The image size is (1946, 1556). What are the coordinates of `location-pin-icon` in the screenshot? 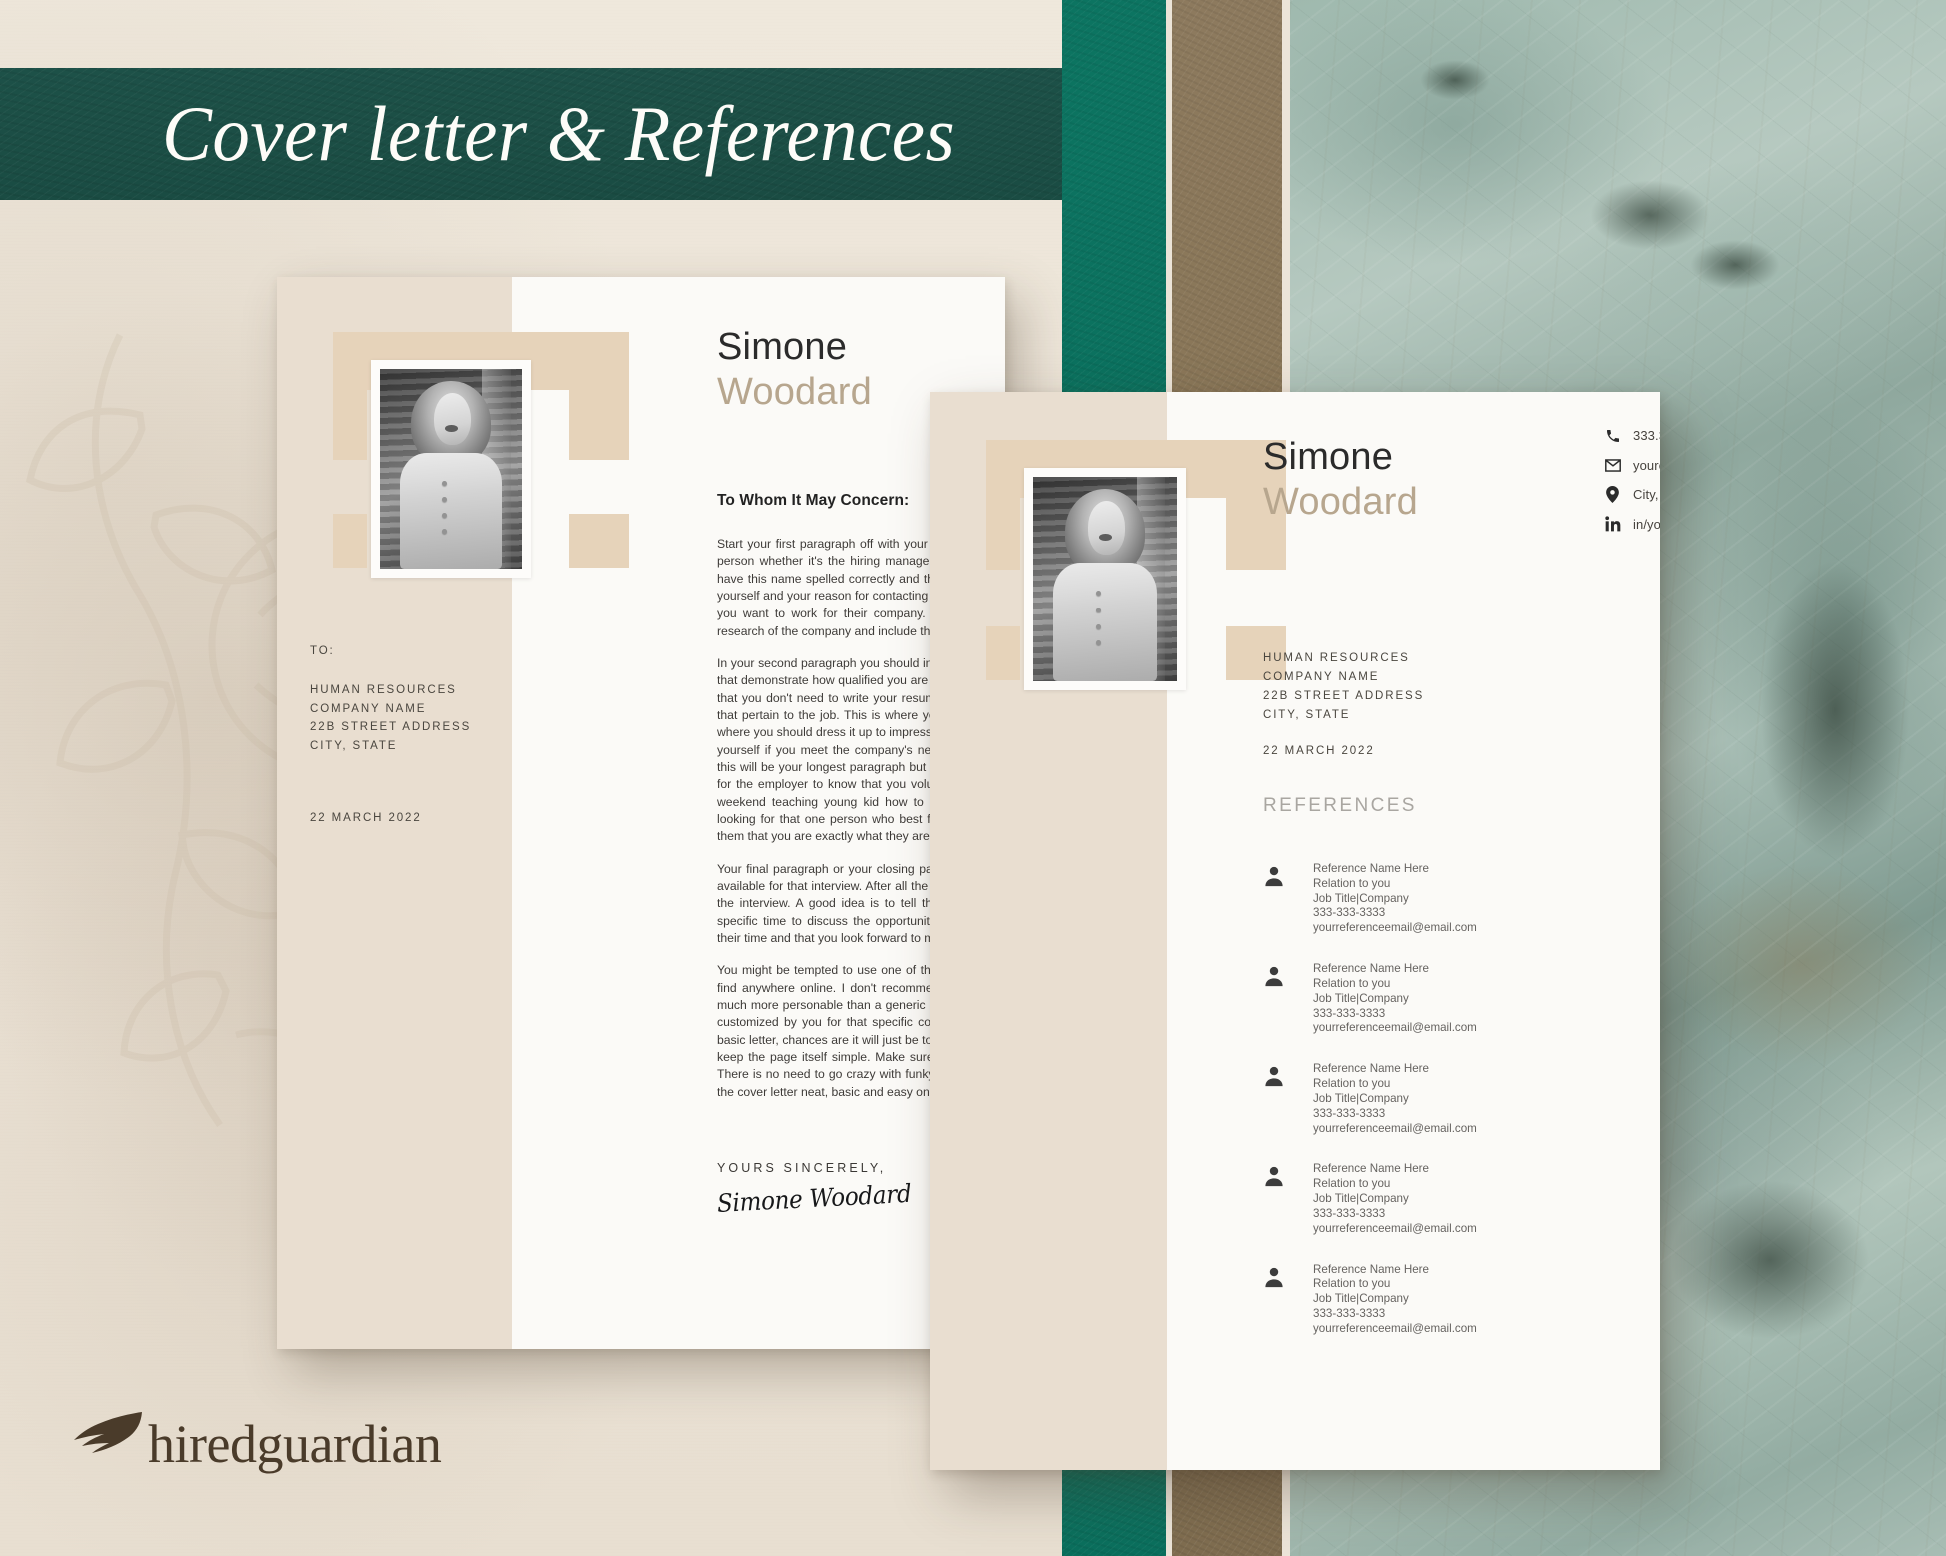 It's located at (1612, 494).